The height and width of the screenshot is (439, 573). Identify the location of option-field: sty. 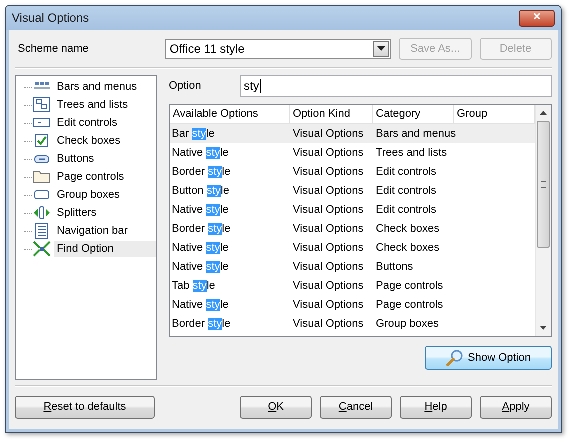
(396, 85).